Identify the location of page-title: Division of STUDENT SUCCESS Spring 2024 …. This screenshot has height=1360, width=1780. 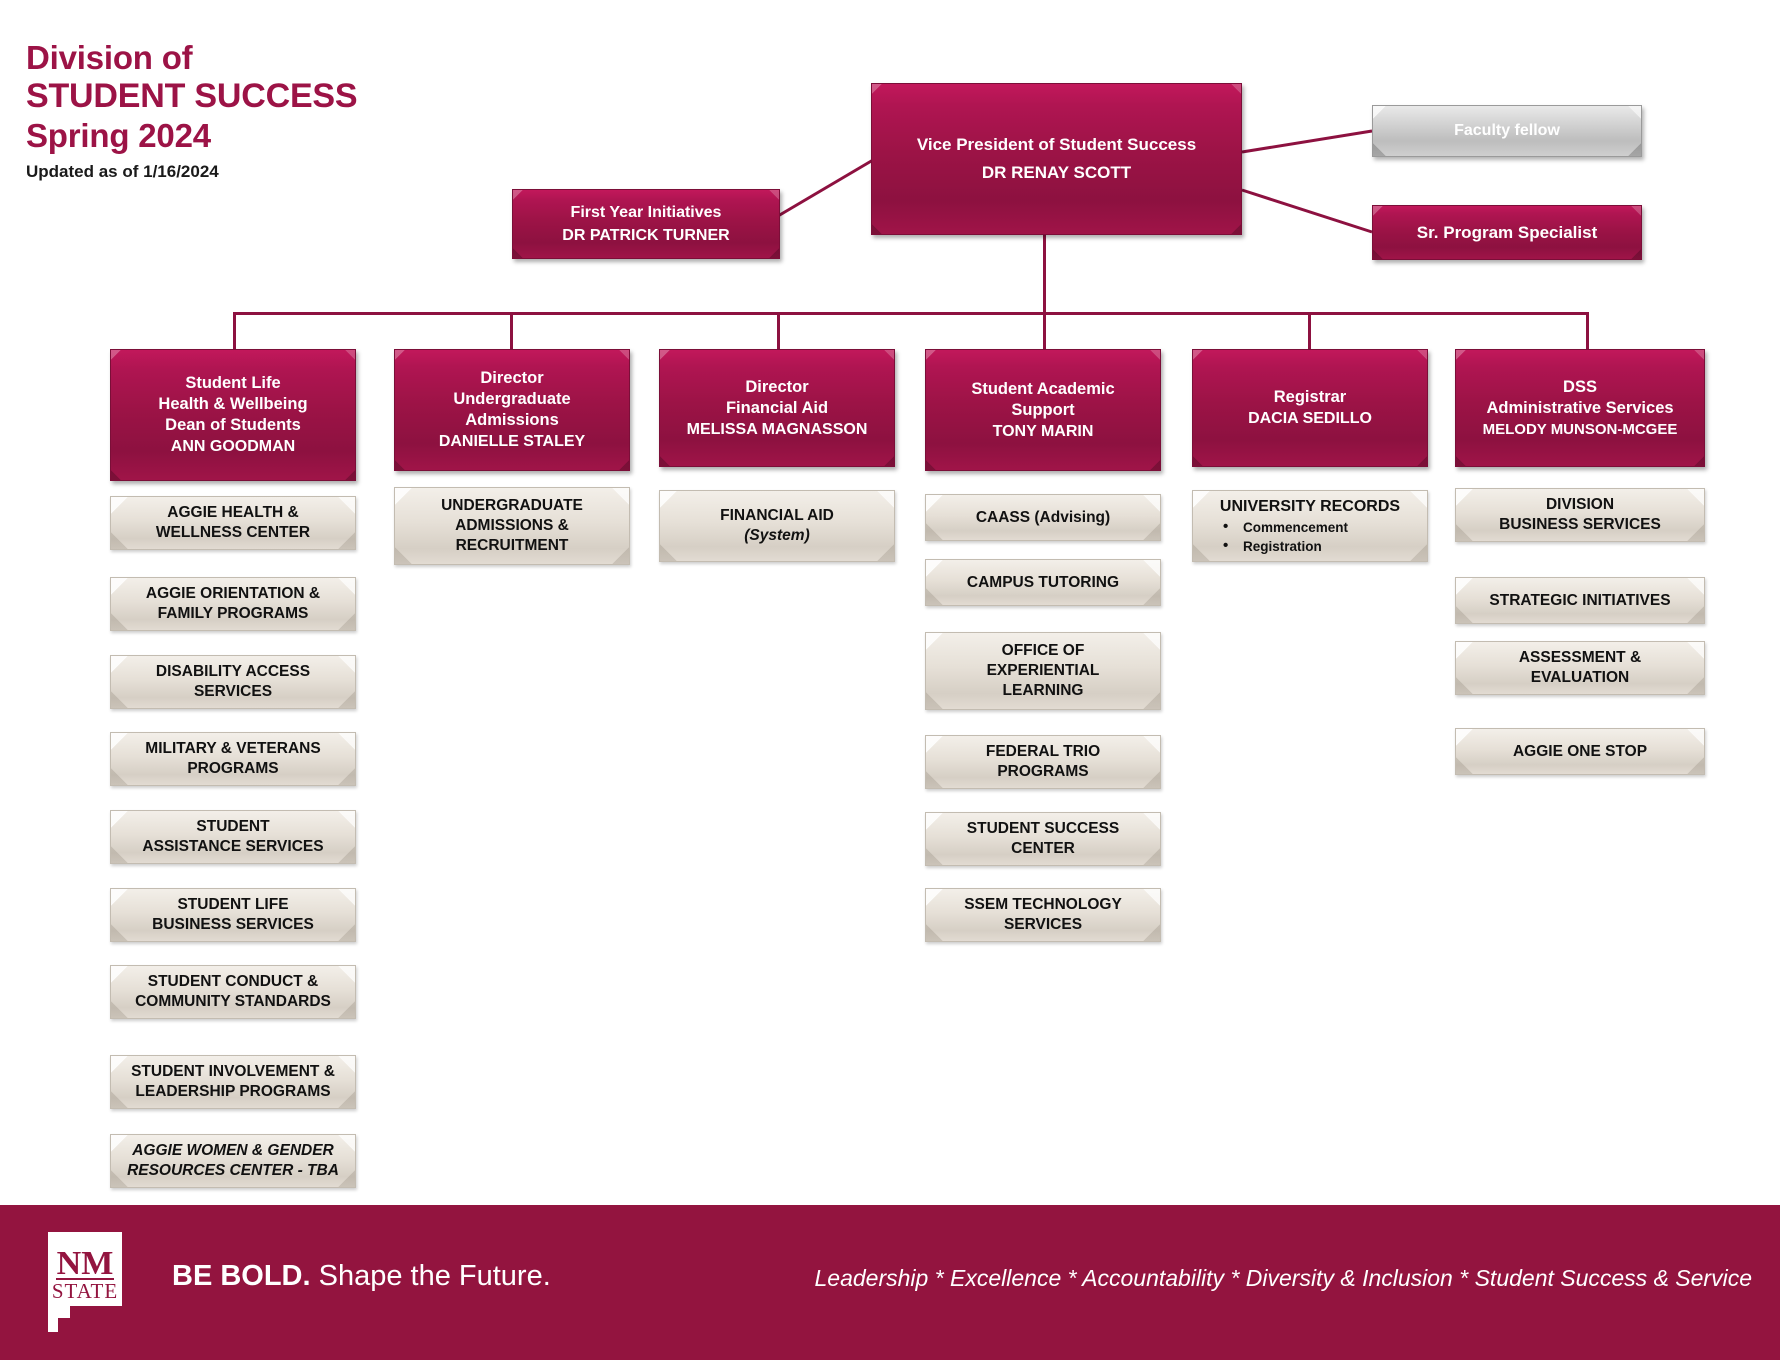
(246, 110).